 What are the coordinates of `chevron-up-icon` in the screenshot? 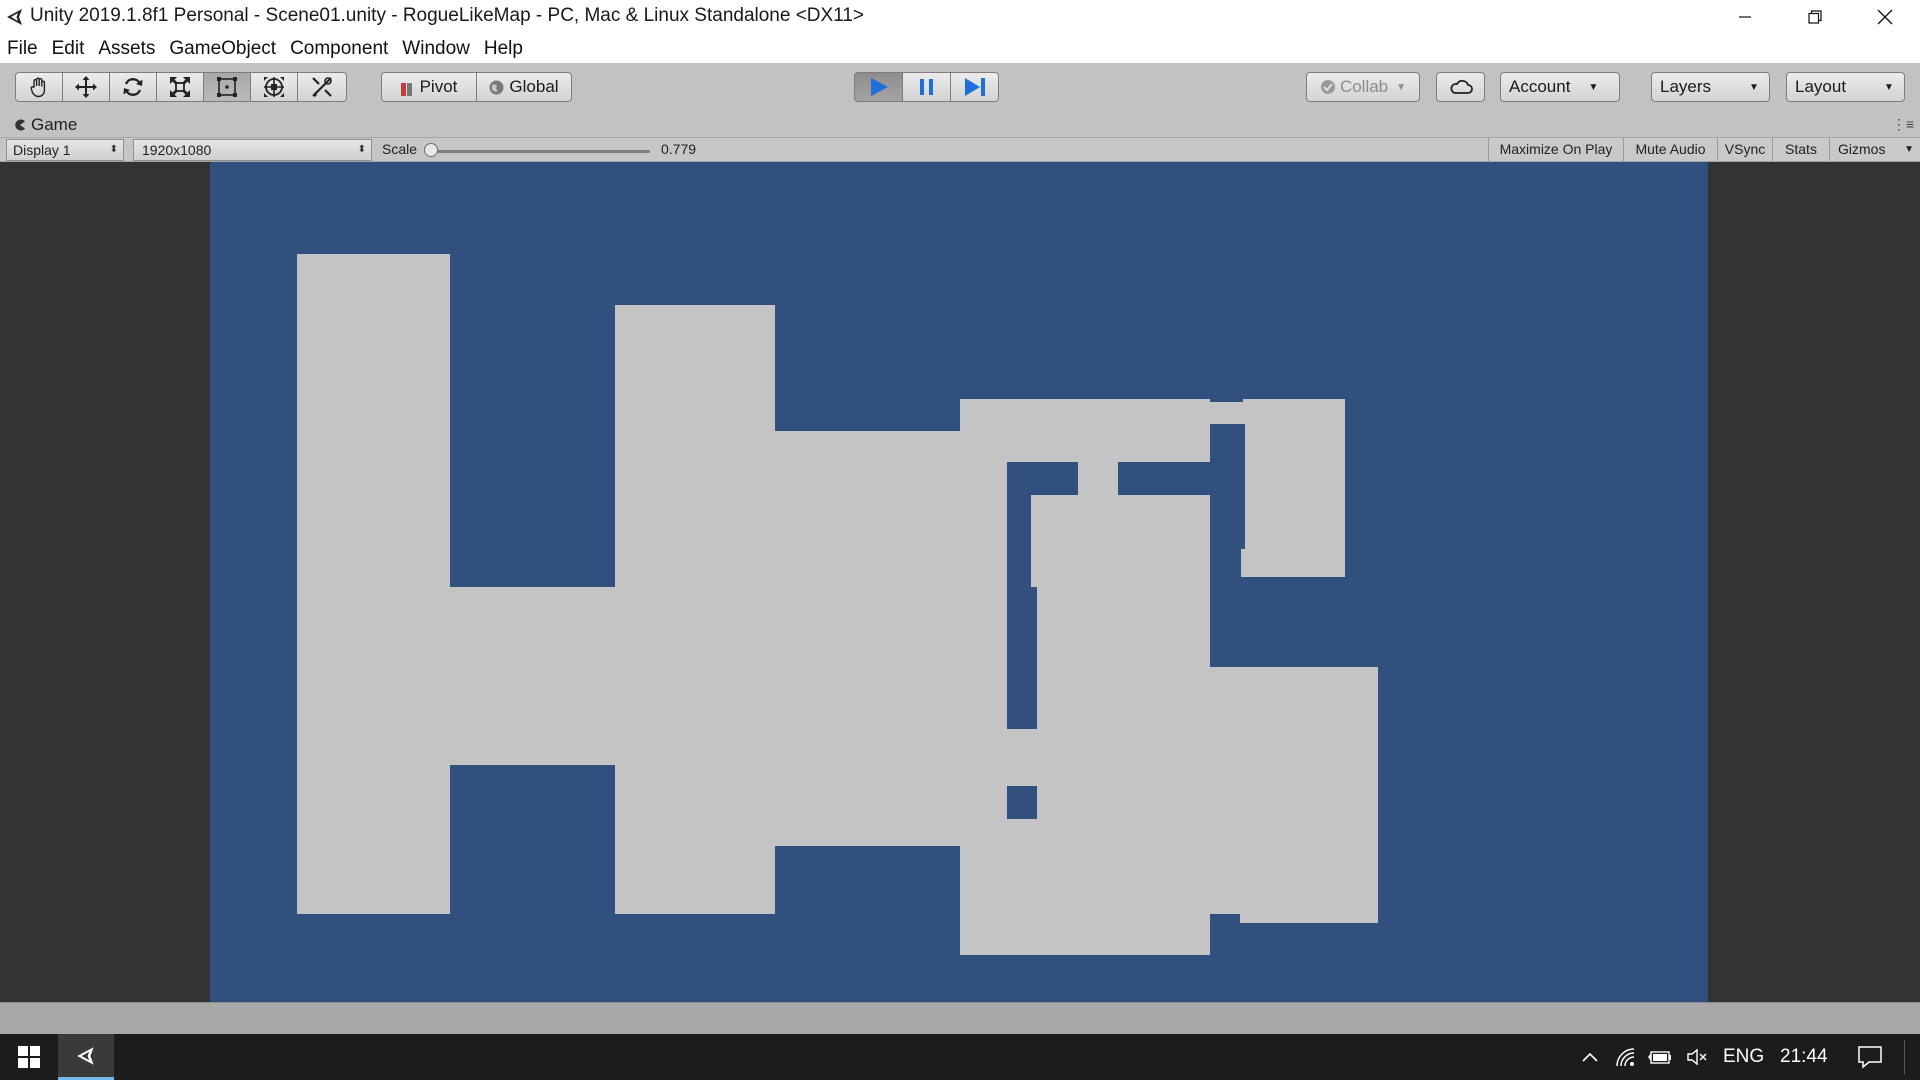 It's located at (1590, 1057).